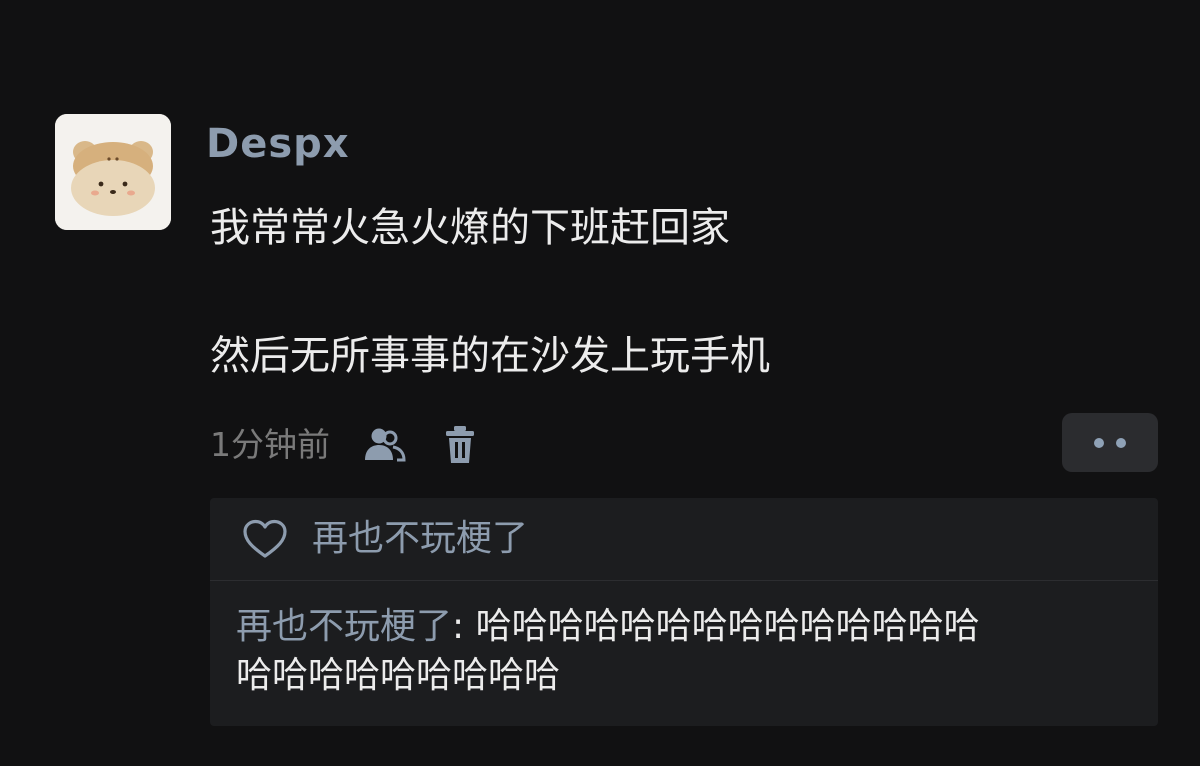  I want to click on timestamp: 1分钟前, so click(270, 444).